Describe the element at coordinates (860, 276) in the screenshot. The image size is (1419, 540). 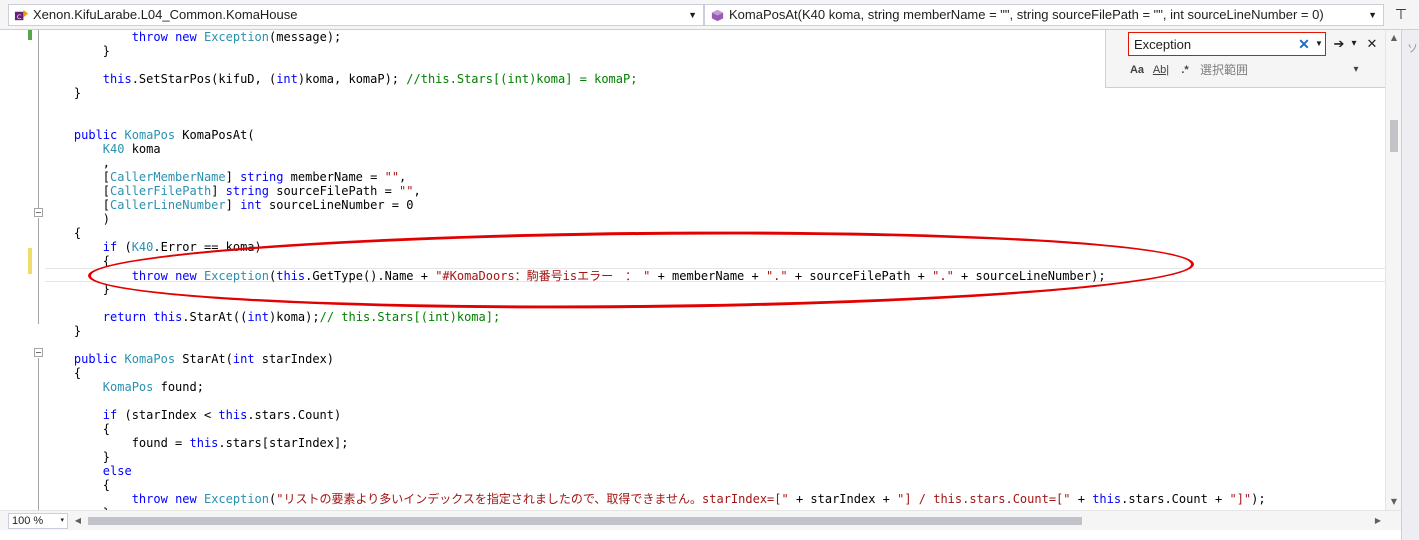
I see `code-token: + sourceFilePath +` at that location.